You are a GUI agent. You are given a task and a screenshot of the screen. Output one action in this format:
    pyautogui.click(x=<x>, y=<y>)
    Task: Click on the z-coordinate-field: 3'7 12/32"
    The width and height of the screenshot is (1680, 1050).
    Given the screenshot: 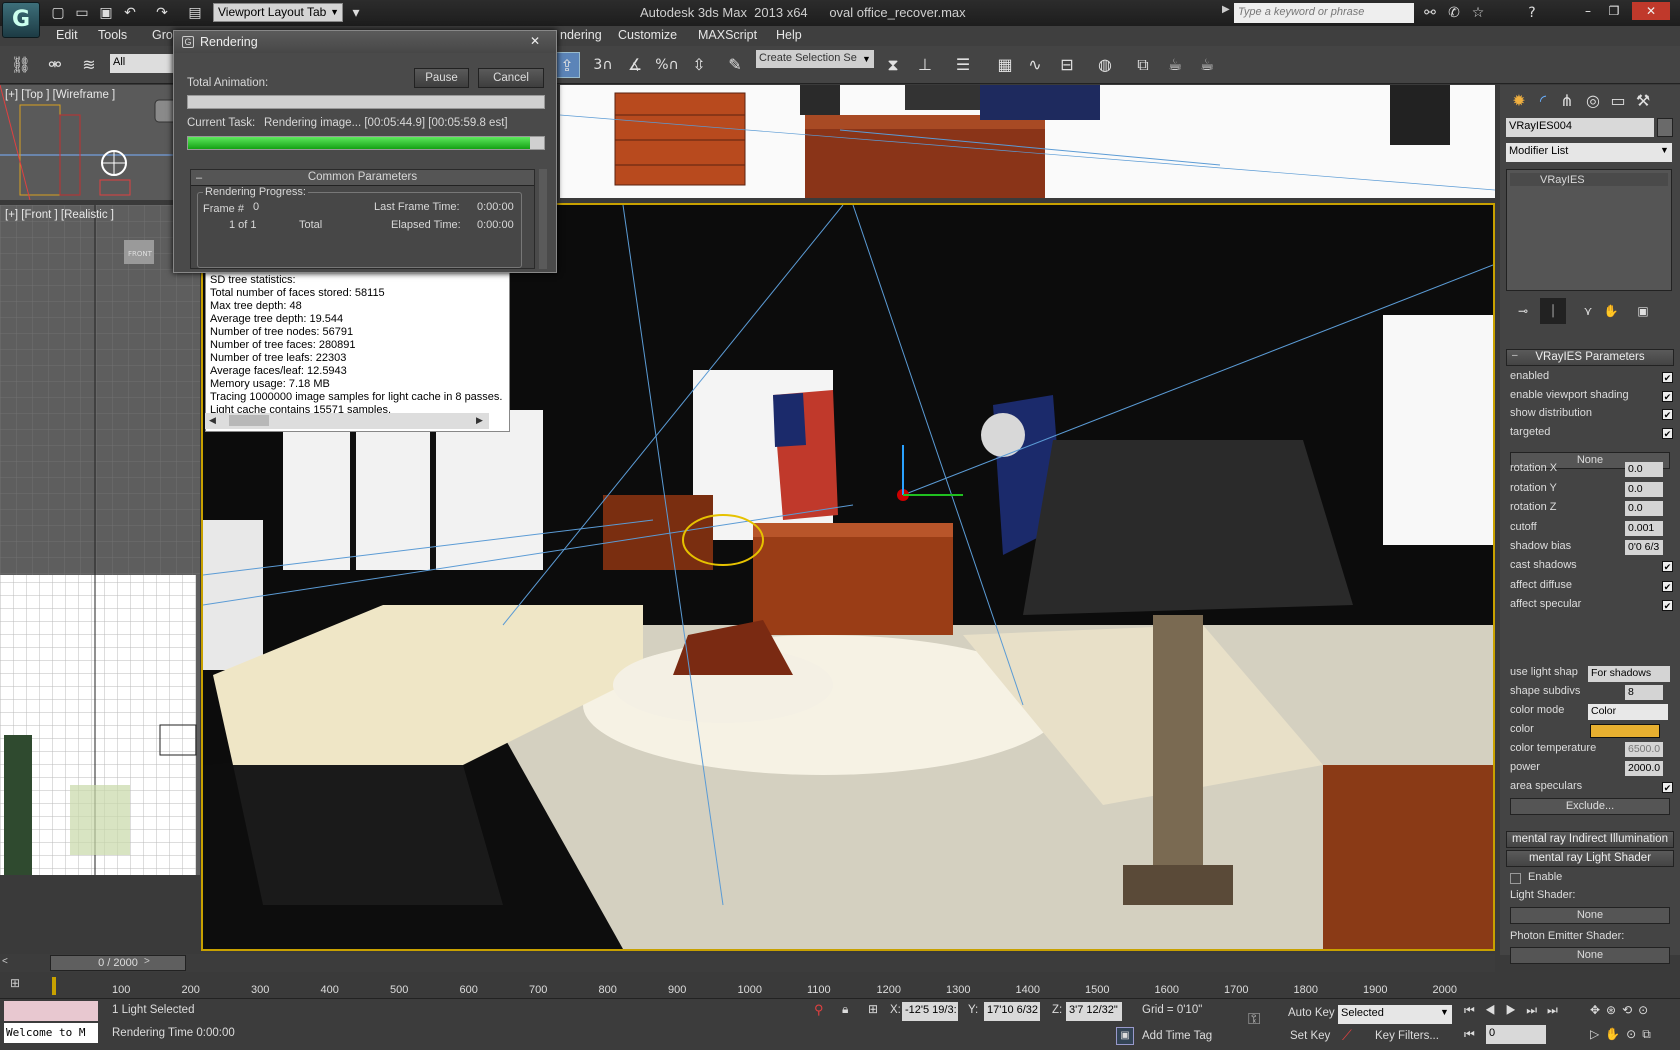 What is the action you would take?
    pyautogui.click(x=1094, y=1011)
    